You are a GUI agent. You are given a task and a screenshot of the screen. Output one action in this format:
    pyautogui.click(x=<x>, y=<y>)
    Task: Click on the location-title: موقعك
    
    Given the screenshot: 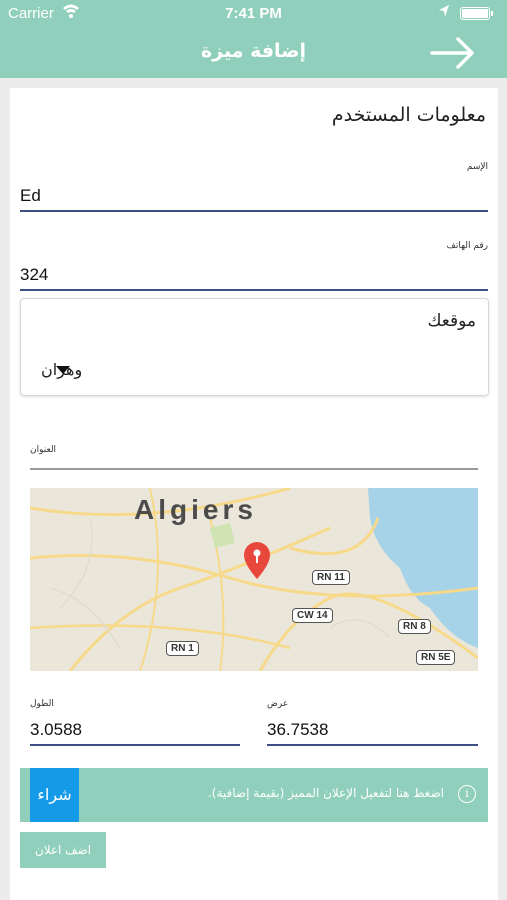 What is the action you would take?
    pyautogui.click(x=451, y=321)
    